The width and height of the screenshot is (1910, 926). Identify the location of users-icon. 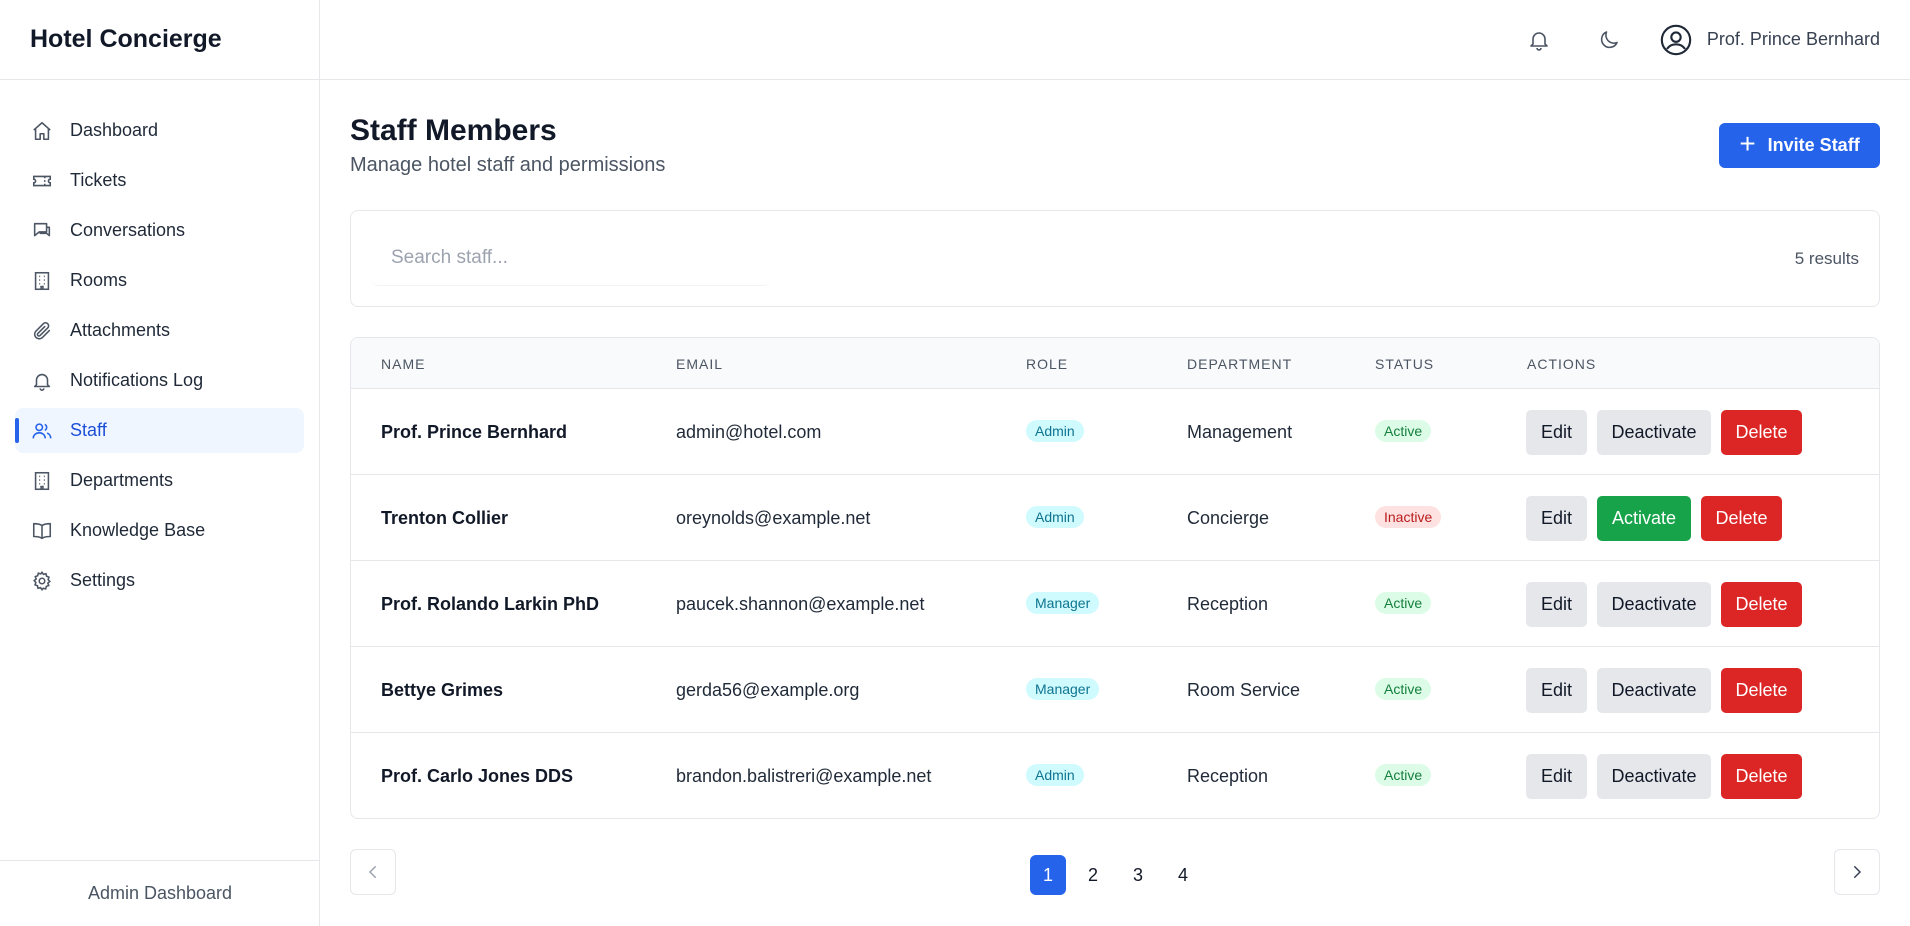
(42, 431).